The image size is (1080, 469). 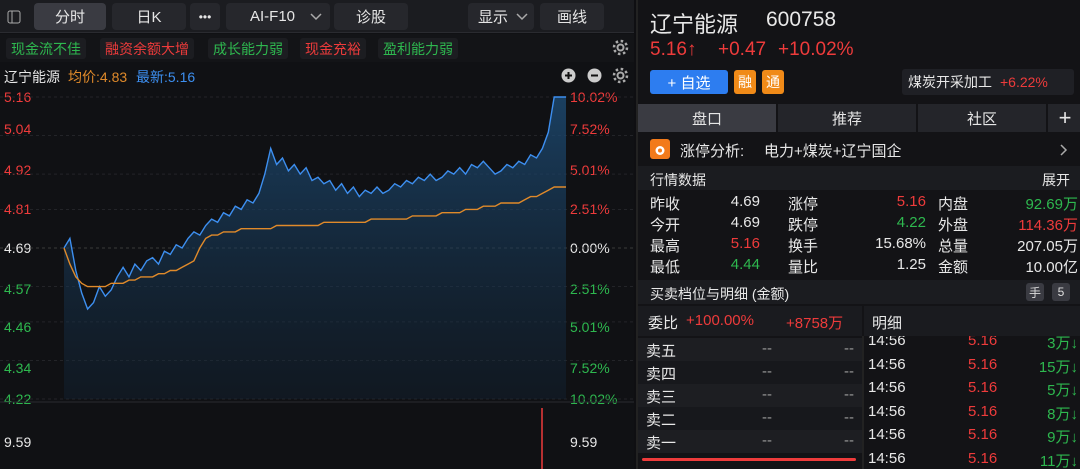 What do you see at coordinates (859, 149) in the screenshot?
I see `limit-reason-row: 涨停分析: 电力+煤炭+辽宁国企` at bounding box center [859, 149].